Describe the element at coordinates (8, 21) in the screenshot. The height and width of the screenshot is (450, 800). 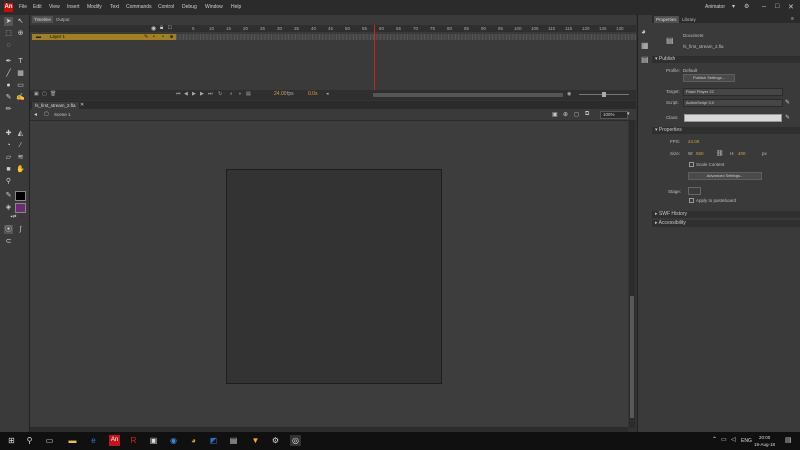
I see `selection-tool-icon: ➤` at that location.